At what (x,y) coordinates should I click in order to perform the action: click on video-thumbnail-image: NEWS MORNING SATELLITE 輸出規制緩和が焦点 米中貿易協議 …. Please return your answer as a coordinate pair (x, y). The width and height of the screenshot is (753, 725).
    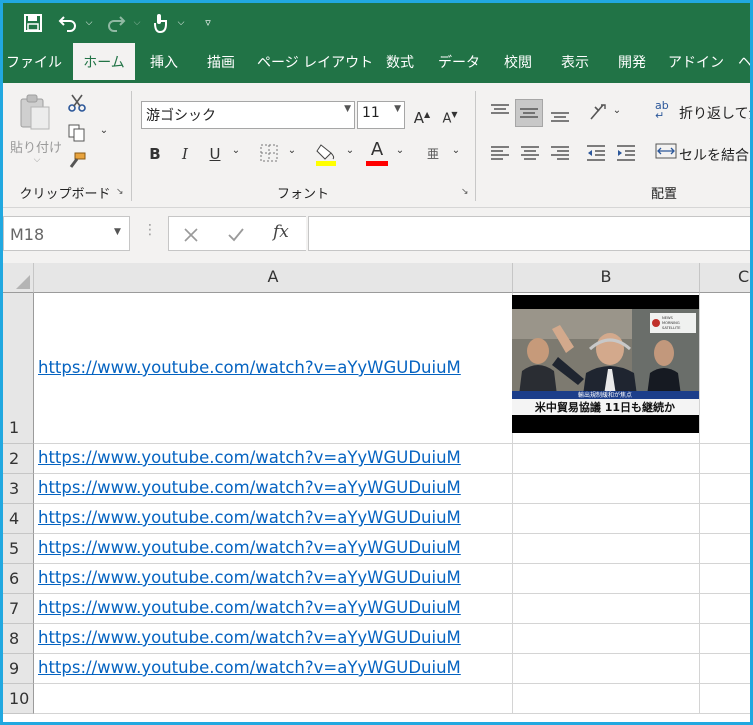
    Looking at the image, I should click on (605, 364).